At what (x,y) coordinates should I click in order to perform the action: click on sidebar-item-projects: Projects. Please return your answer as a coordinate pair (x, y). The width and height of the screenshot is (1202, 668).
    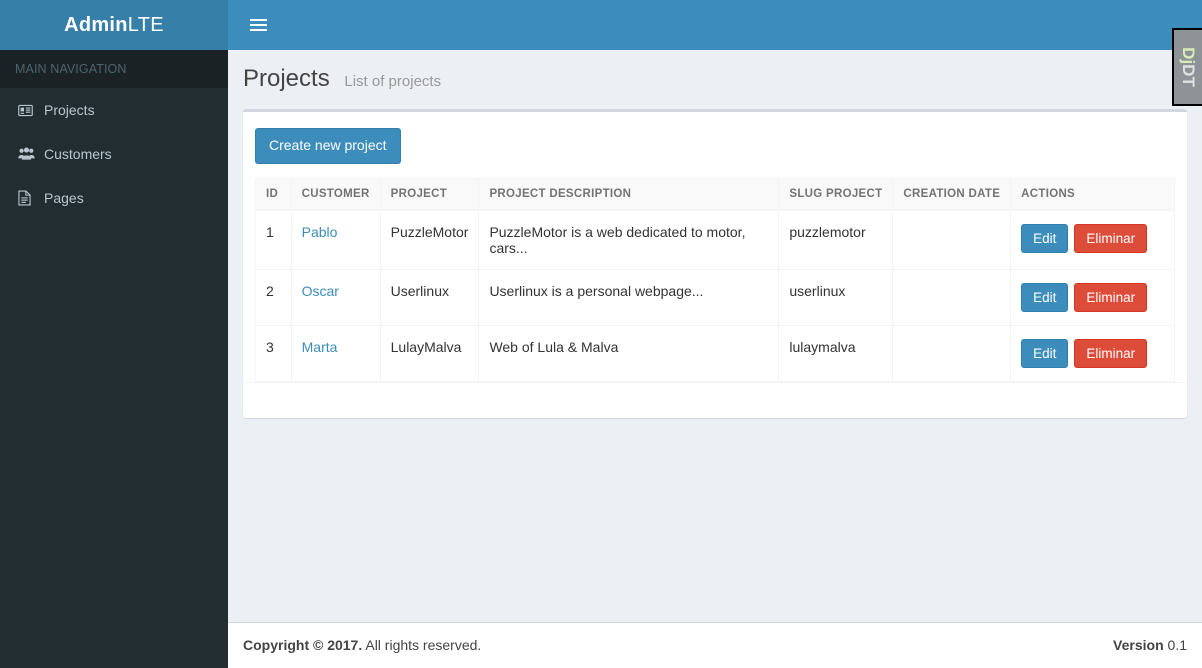
    Looking at the image, I should click on (114, 110).